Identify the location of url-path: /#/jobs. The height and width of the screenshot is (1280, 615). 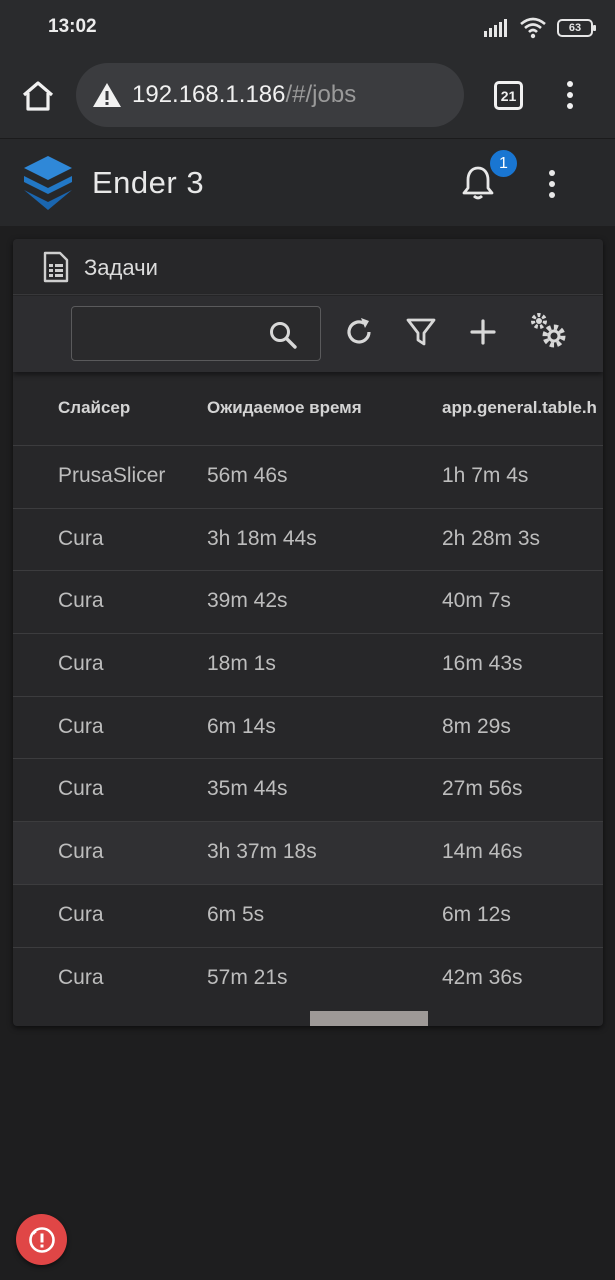
(321, 94).